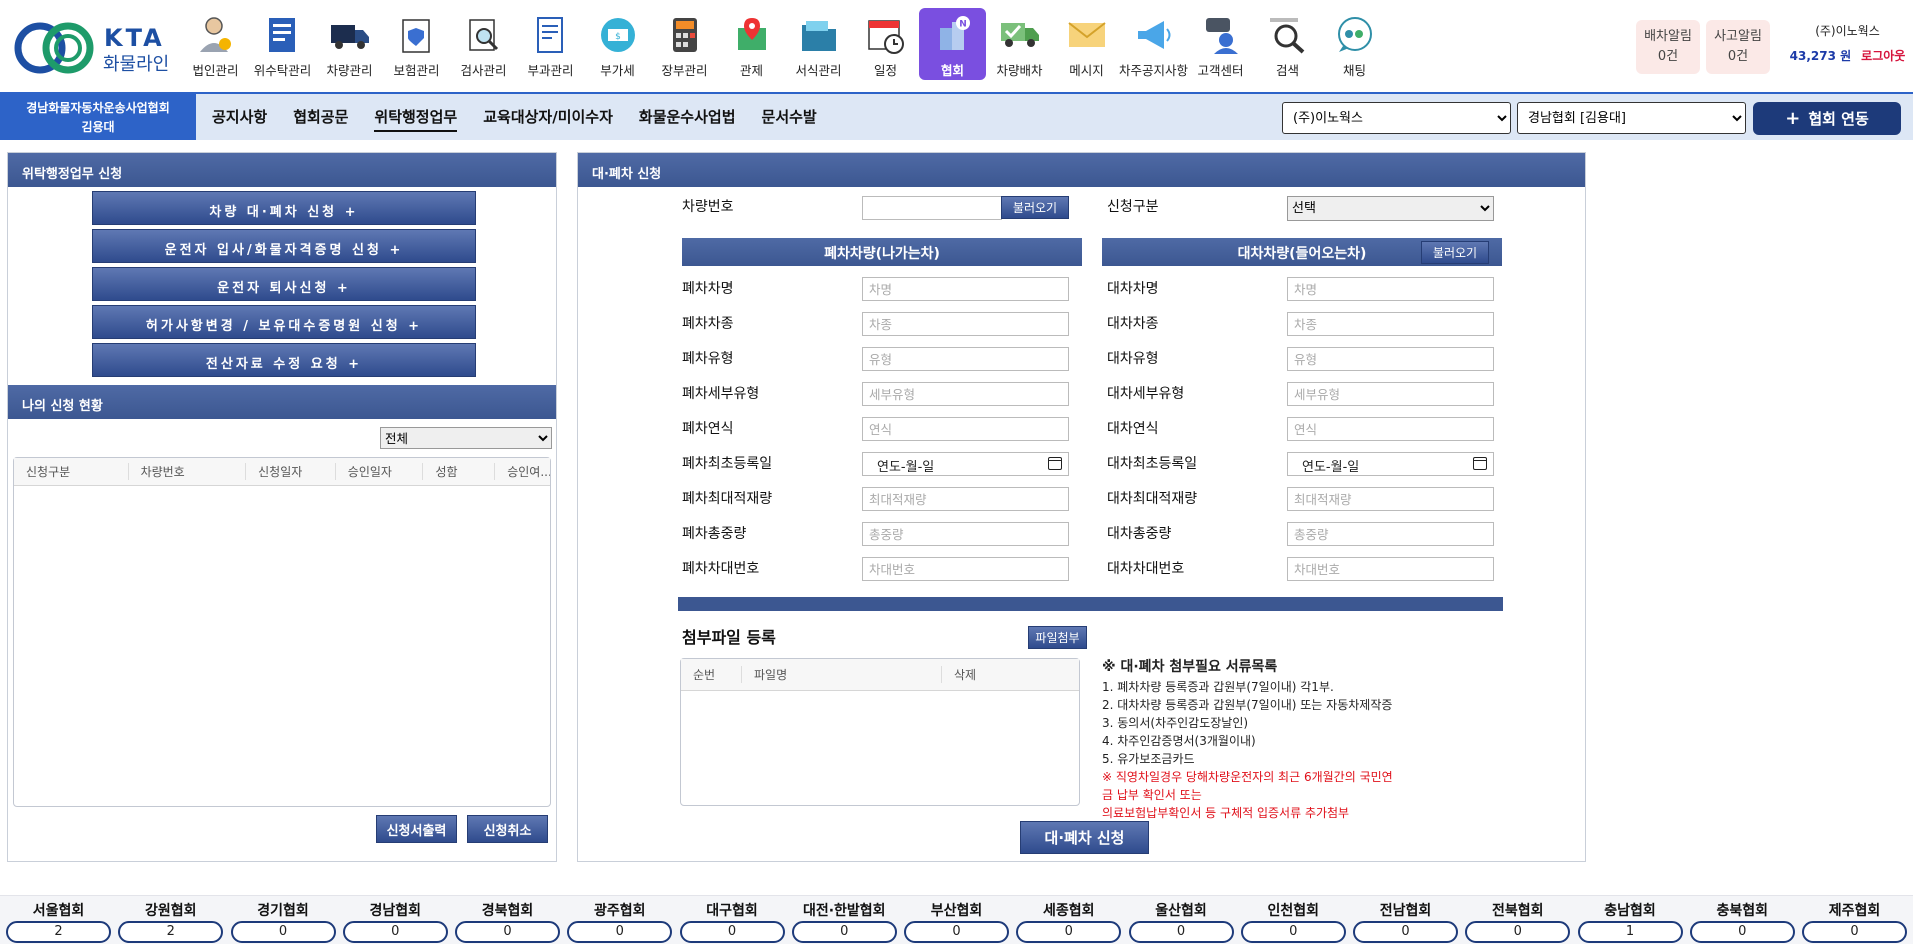  Describe the element at coordinates (952, 44) in the screenshot. I see `menu-item-11: N 협회` at that location.